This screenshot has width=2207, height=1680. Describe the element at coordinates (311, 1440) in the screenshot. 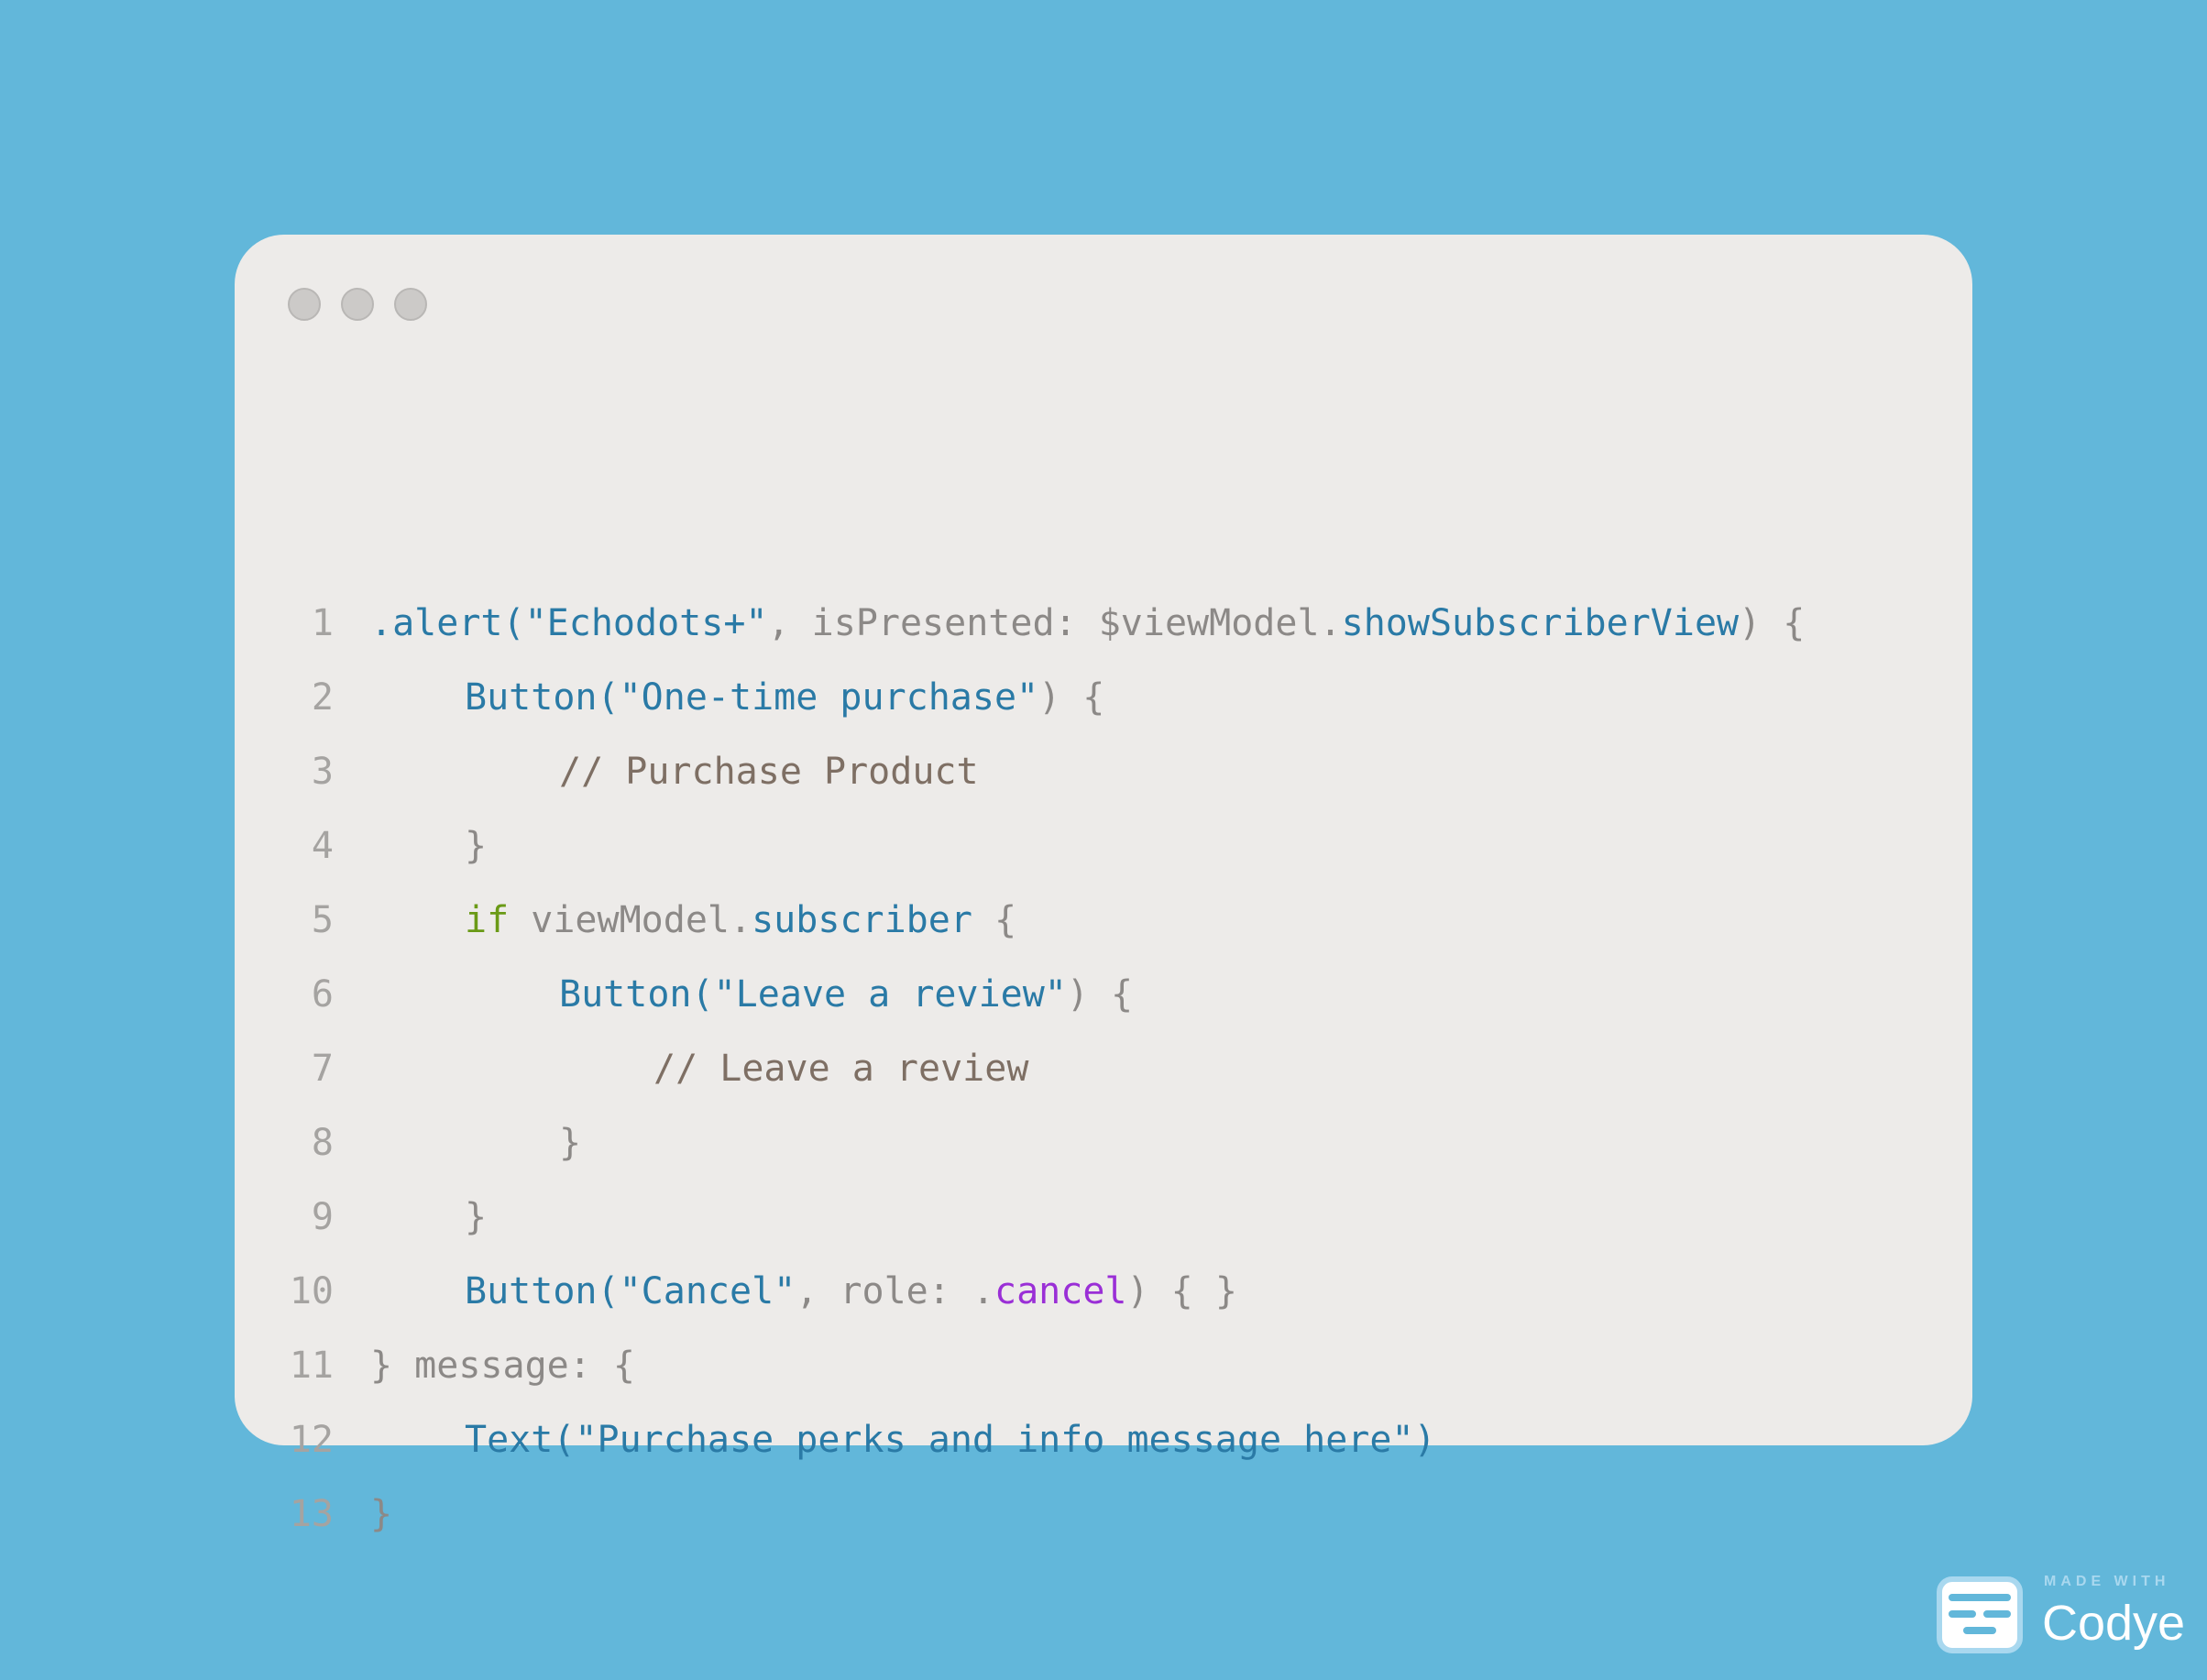

I see `line-number: 12` at that location.